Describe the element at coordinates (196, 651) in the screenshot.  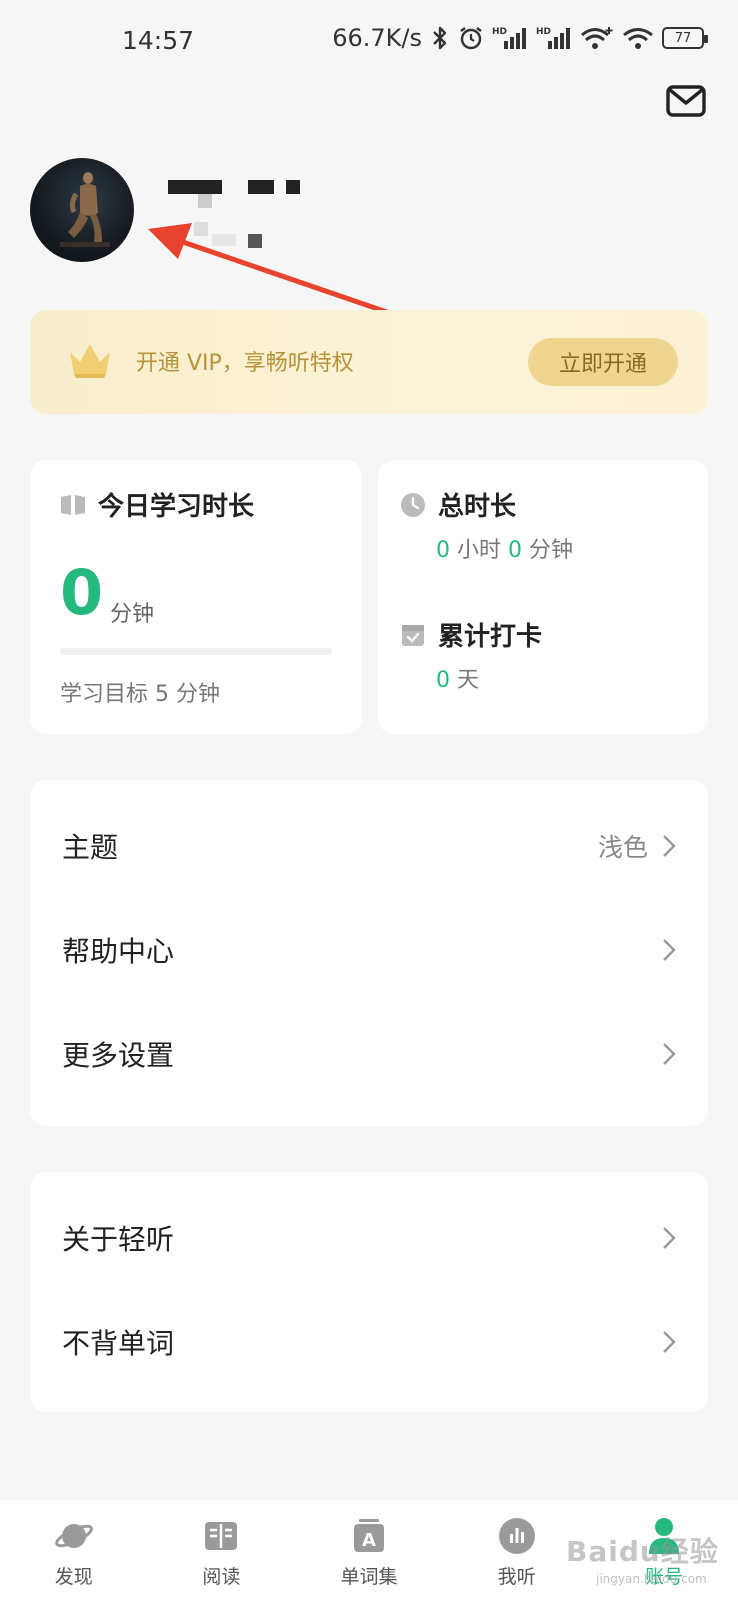
I see `today-progress-bar` at that location.